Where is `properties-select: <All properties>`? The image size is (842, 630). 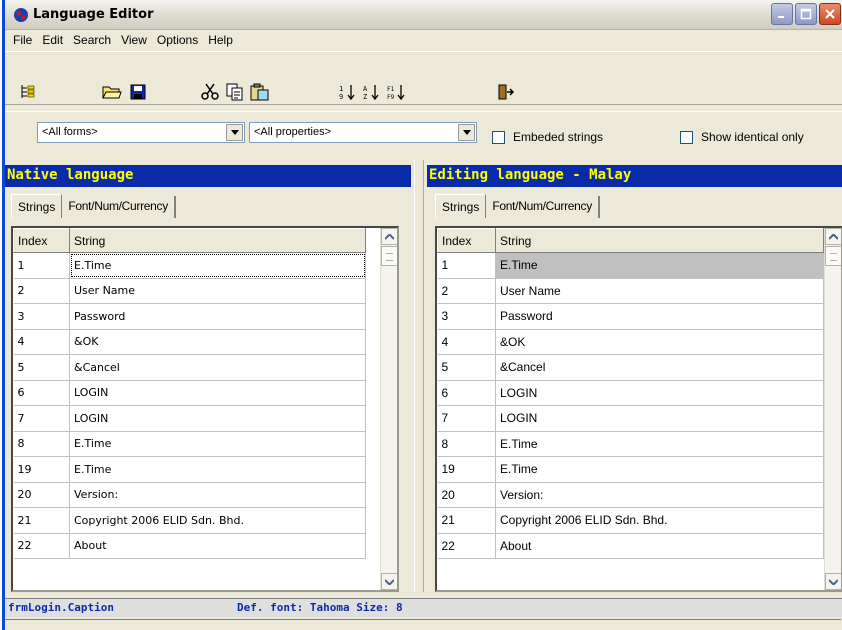
properties-select: <All properties> is located at coordinates (363, 132).